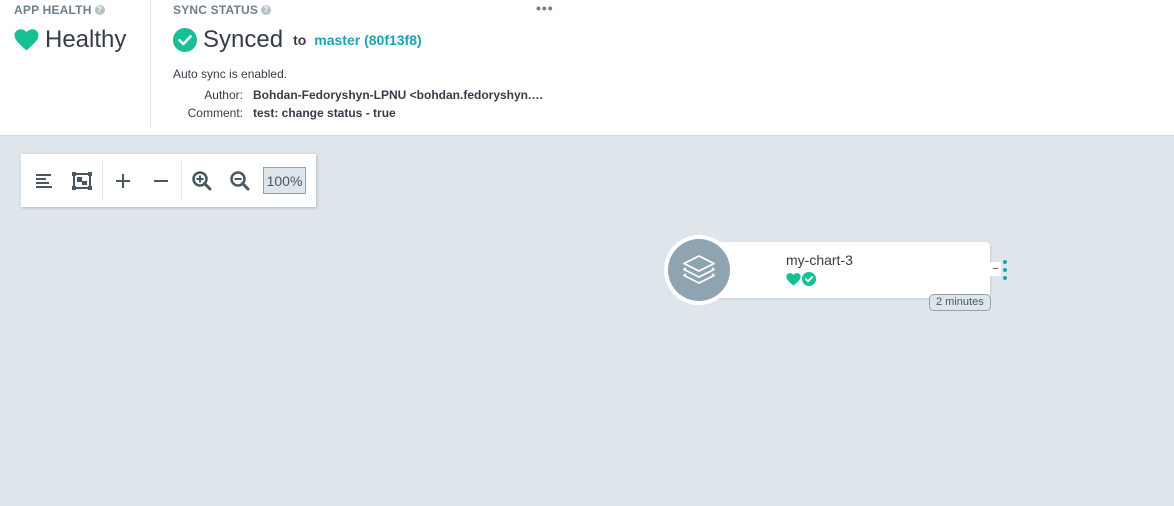  Describe the element at coordinates (1005, 270) in the screenshot. I see `node-actions-menu` at that location.